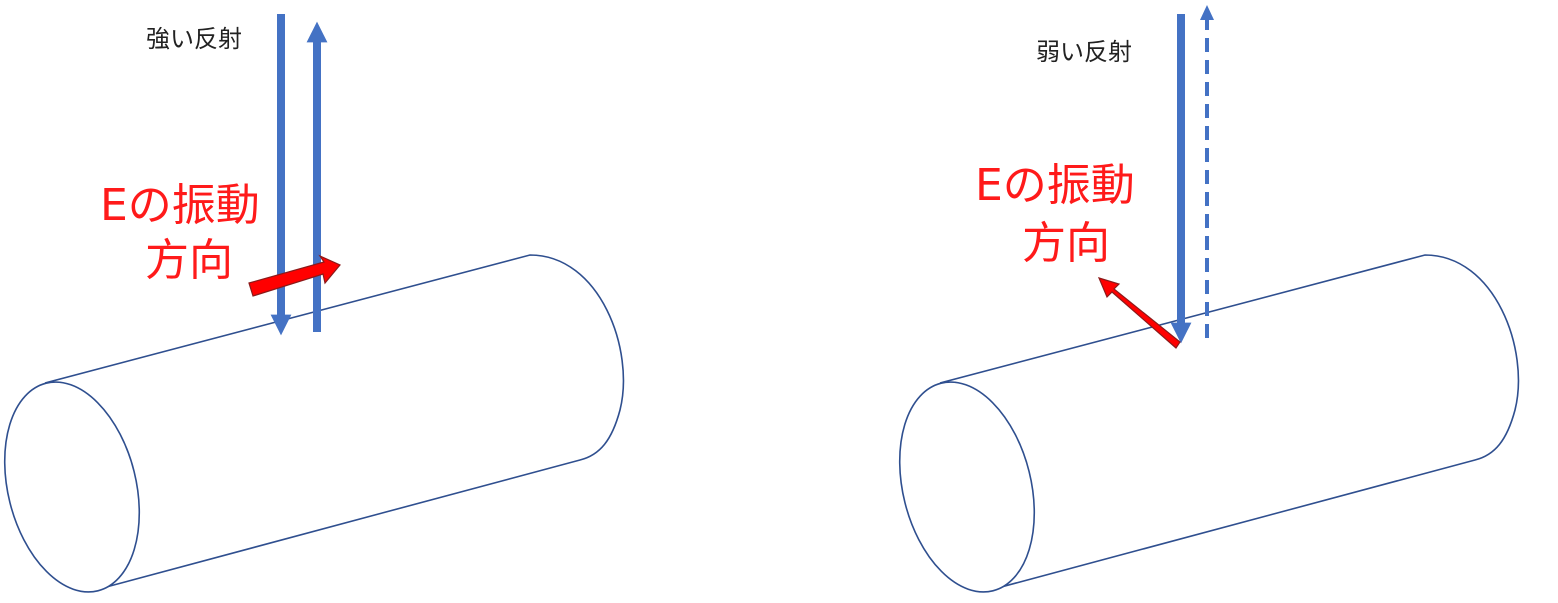  Describe the element at coordinates (1084, 52) in the screenshot. I see `right-reflection-label: 弱い反射` at that location.